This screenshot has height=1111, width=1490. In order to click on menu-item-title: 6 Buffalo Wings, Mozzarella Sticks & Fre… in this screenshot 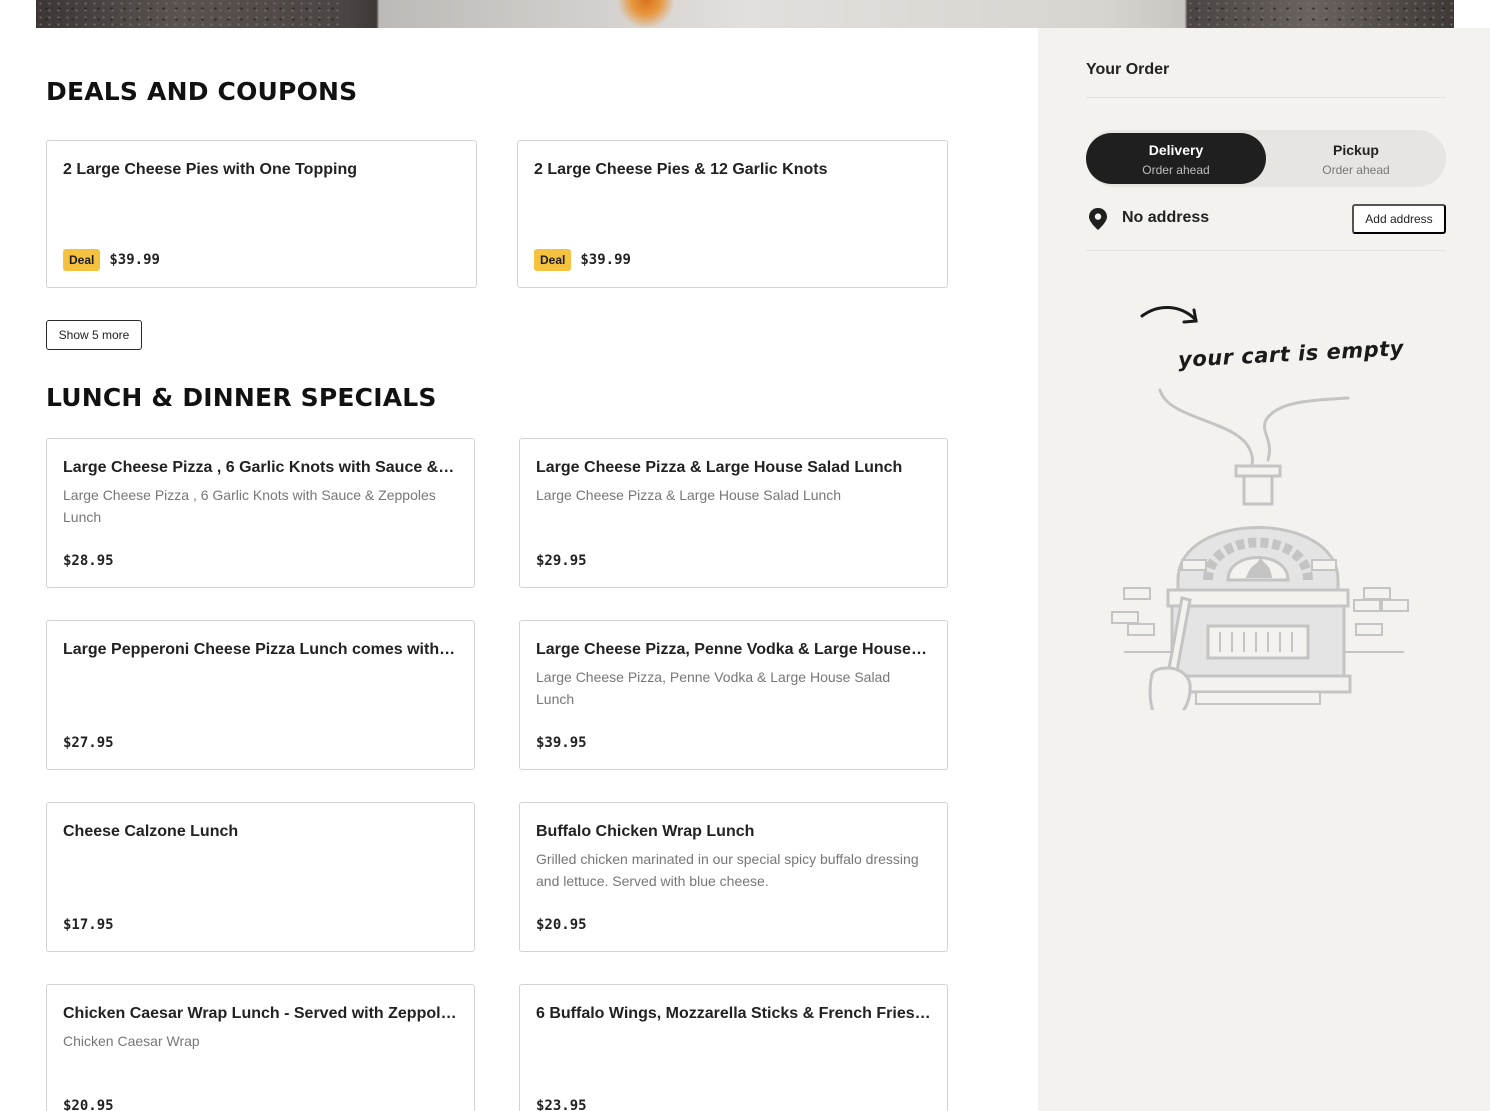, I will do `click(733, 1013)`.